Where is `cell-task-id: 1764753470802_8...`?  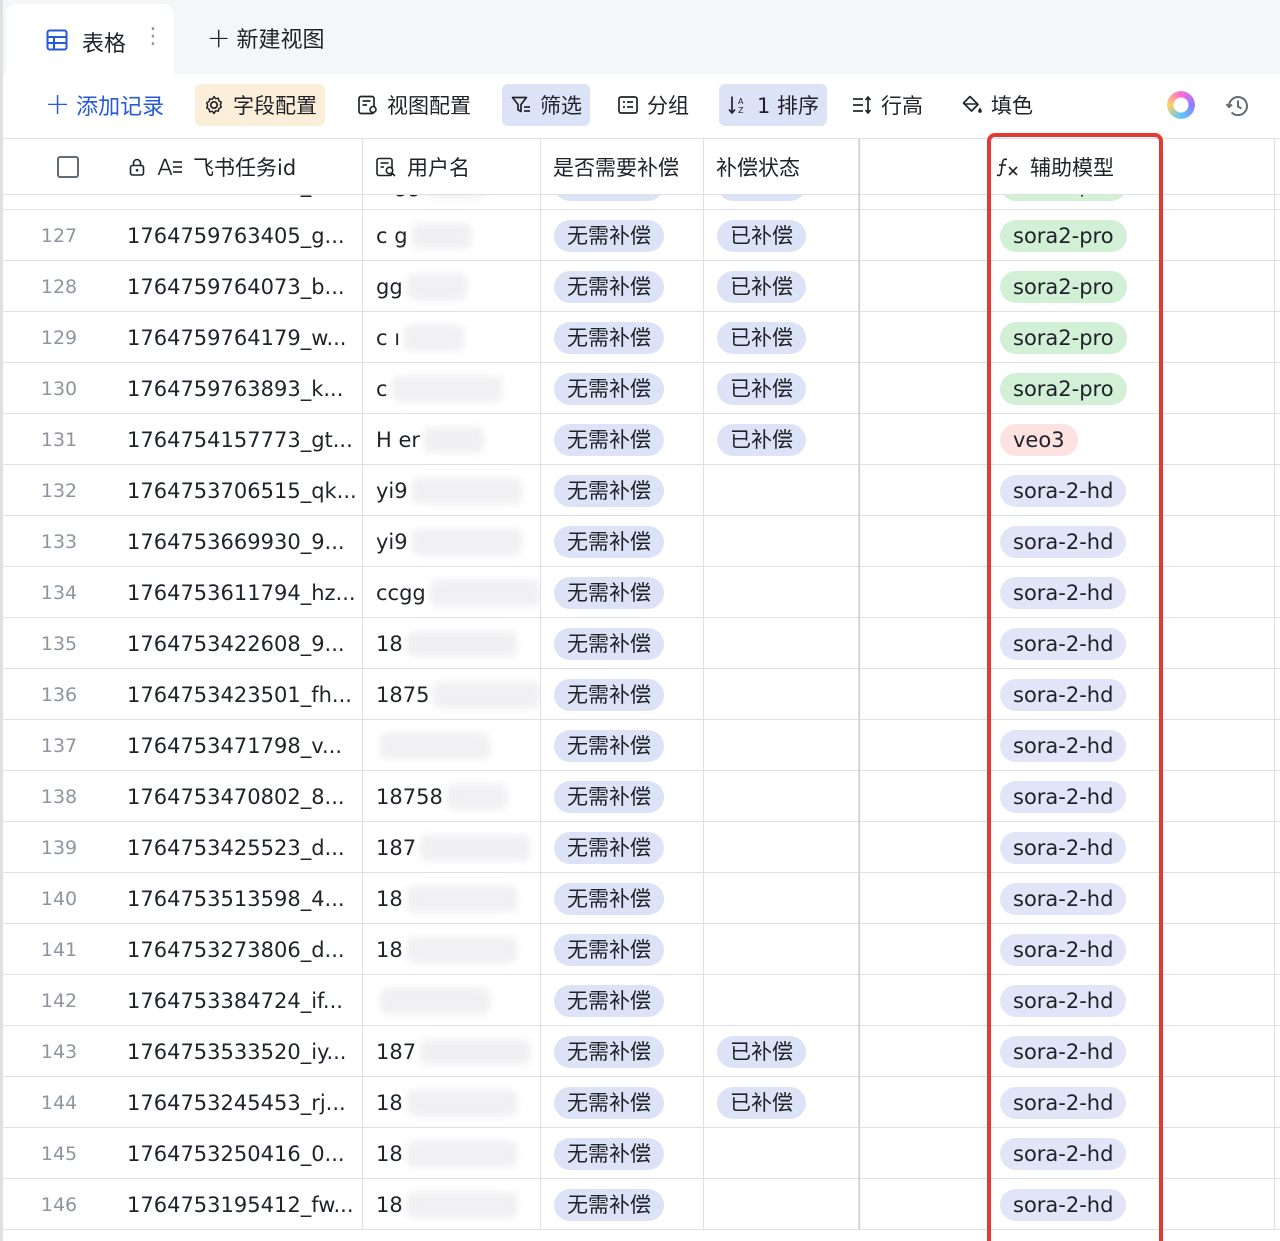 cell-task-id: 1764753470802_8... is located at coordinates (243, 796).